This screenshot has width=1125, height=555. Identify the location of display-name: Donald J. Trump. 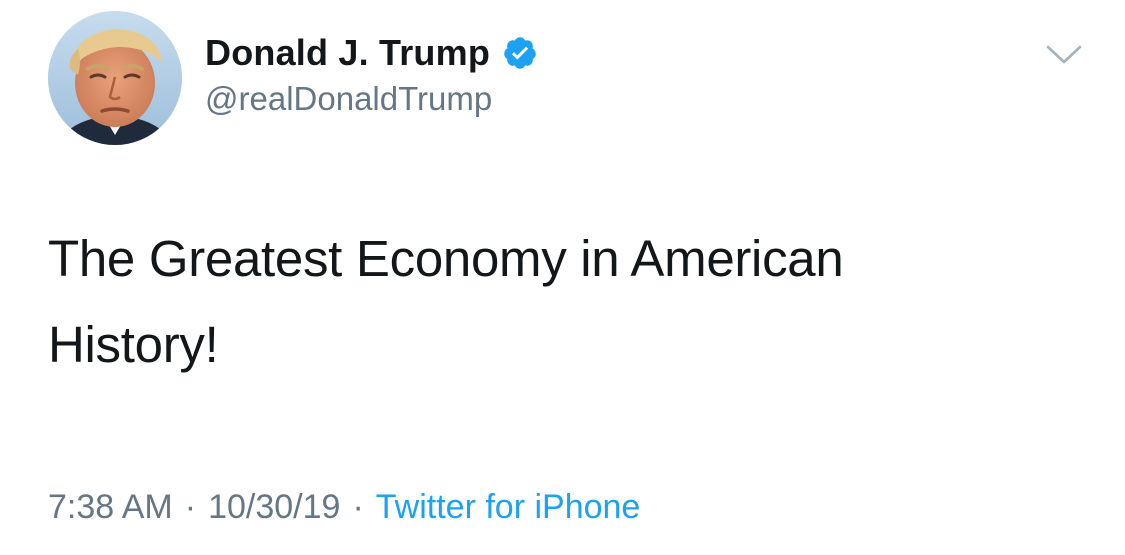
(347, 53).